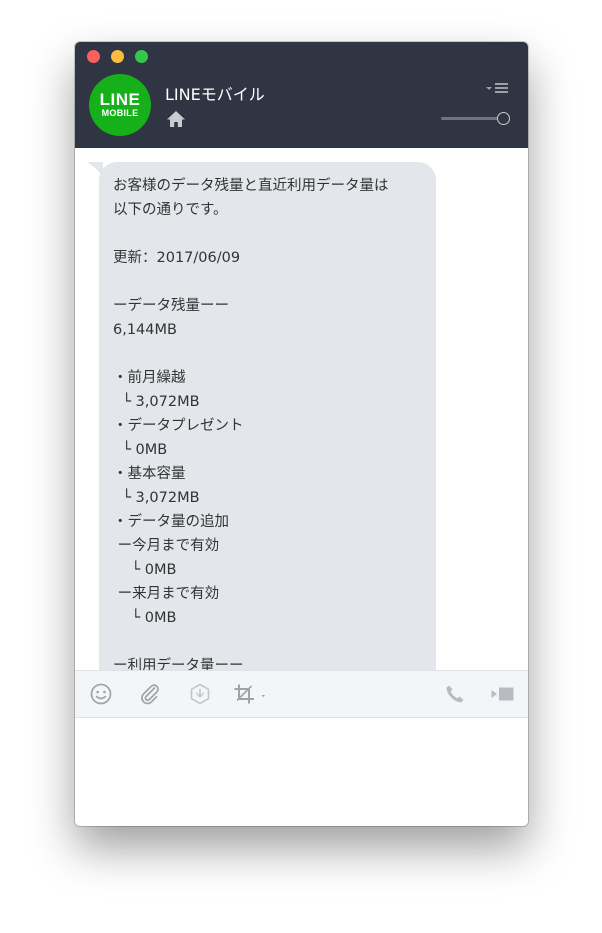  I want to click on attachment-icon, so click(150, 694).